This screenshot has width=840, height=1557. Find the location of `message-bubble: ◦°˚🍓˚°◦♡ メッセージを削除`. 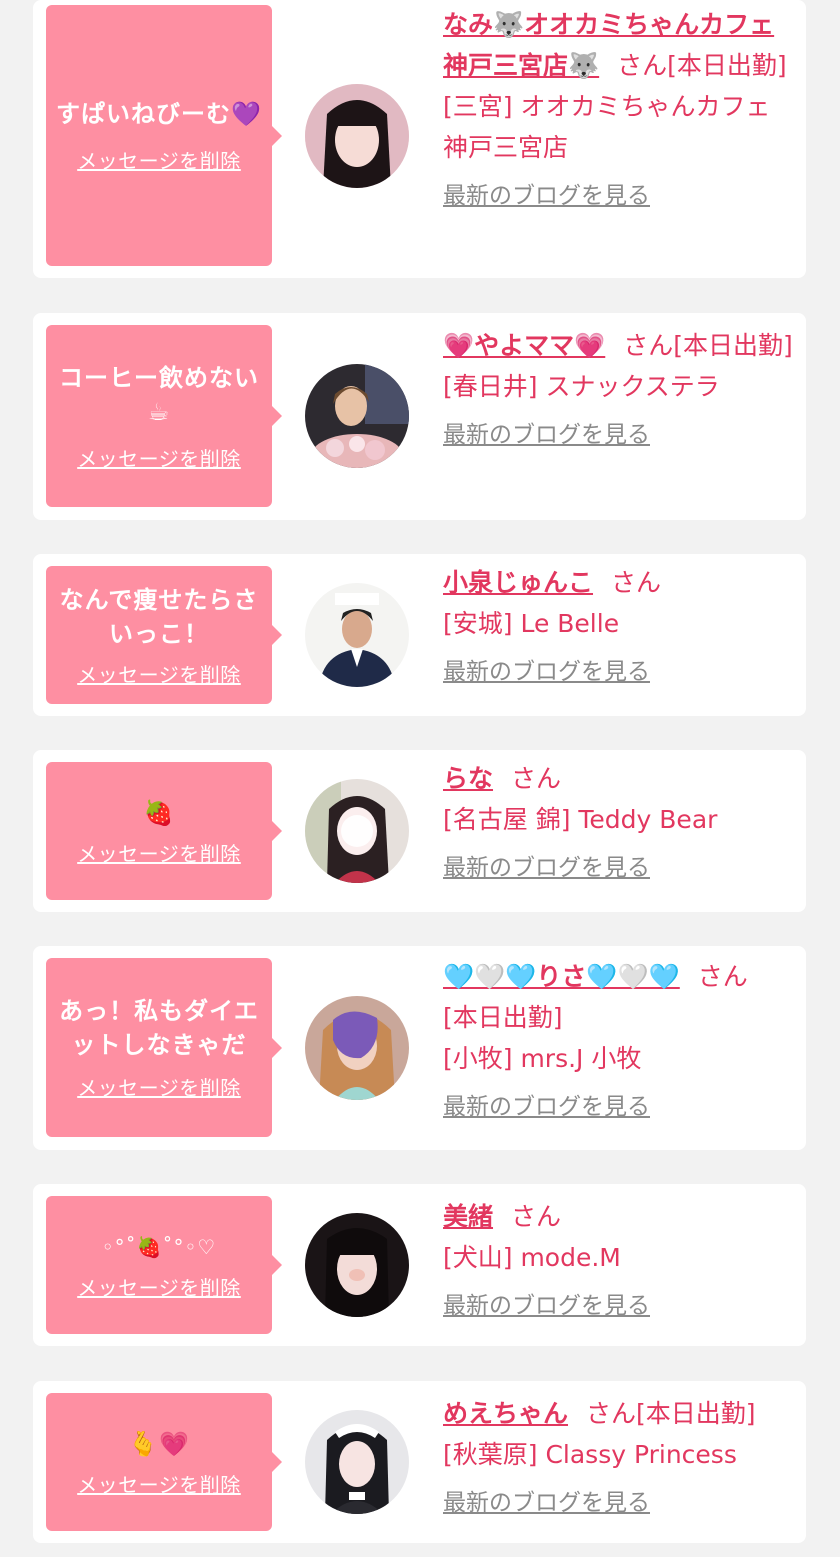

message-bubble: ◦°˚🍓˚°◦♡ メッセージを削除 is located at coordinates (164, 1265).